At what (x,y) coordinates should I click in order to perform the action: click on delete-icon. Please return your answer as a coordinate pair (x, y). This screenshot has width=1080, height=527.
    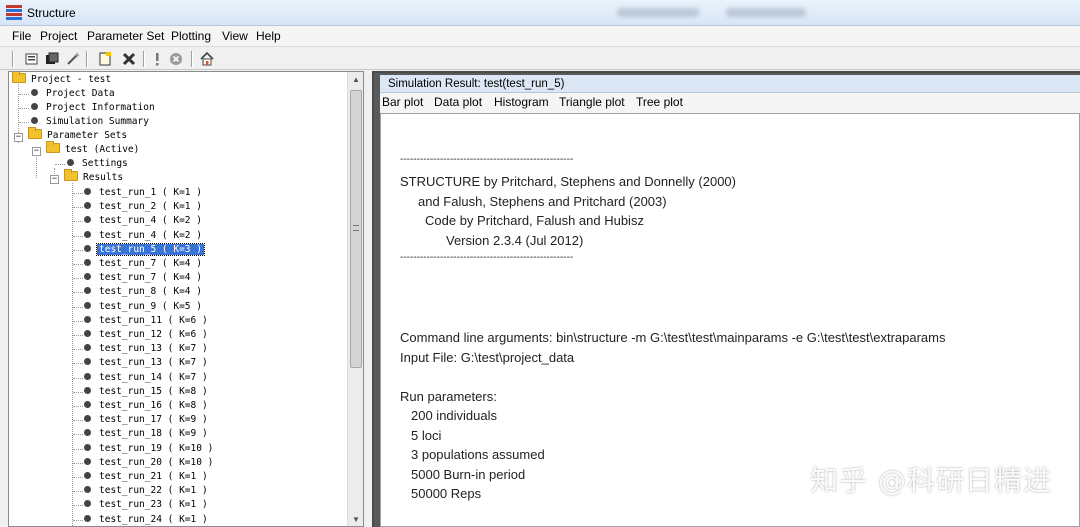
    Looking at the image, I should click on (129, 59).